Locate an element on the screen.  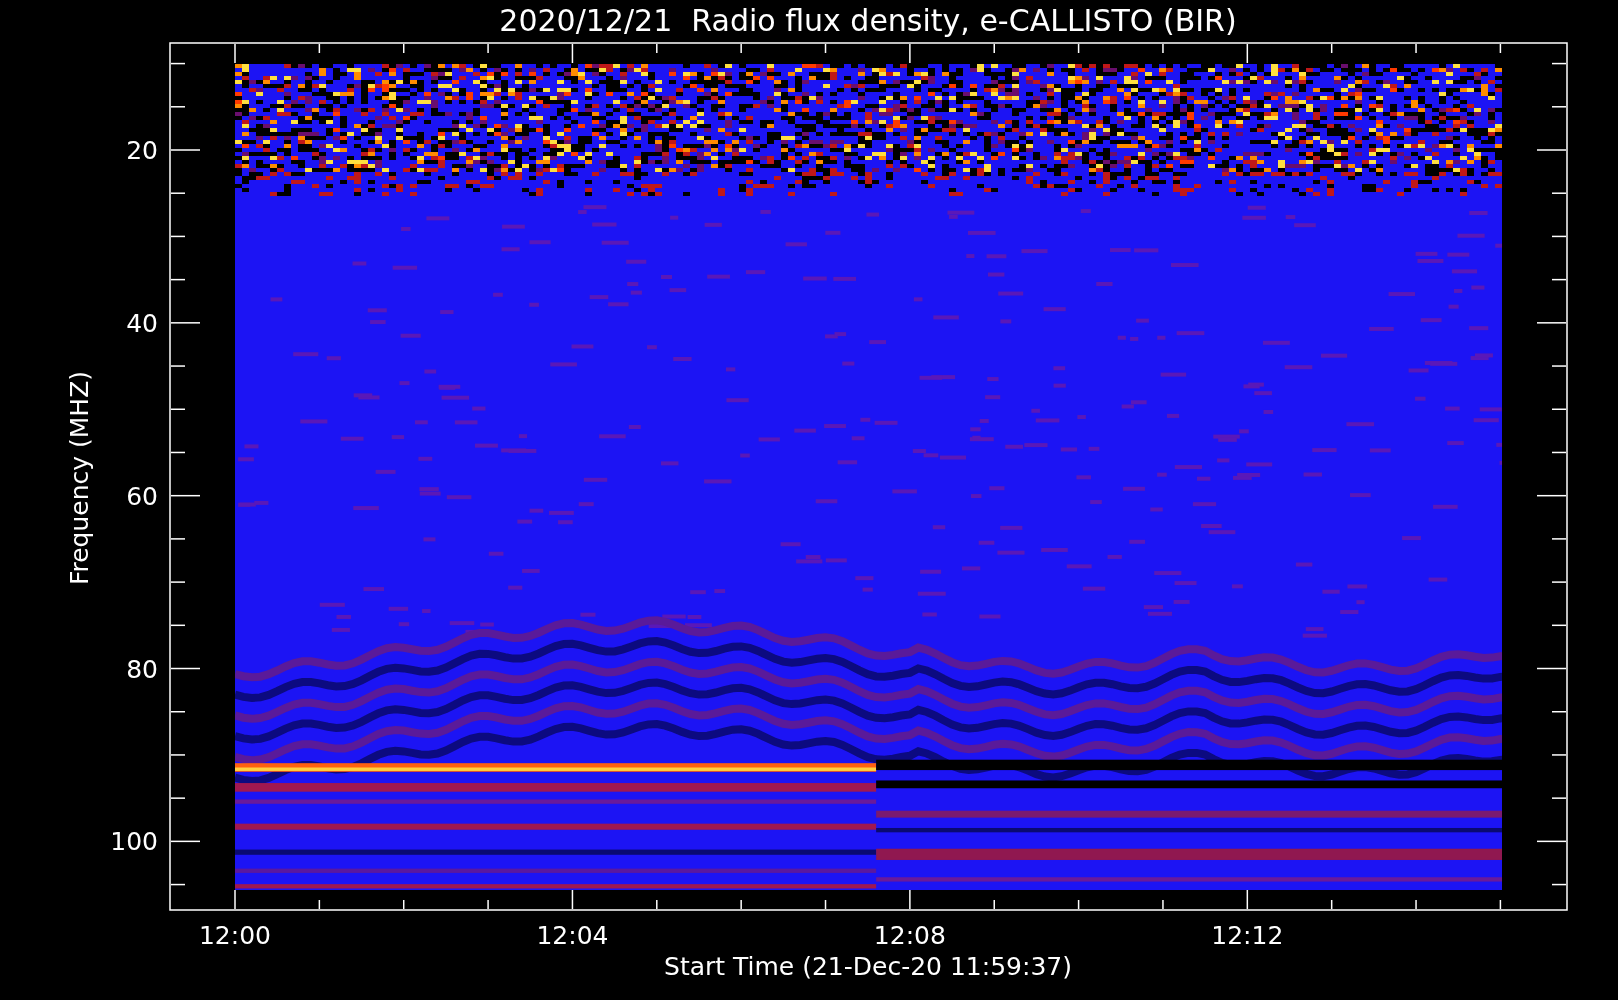
tick-label: 60 is located at coordinates (142, 496).